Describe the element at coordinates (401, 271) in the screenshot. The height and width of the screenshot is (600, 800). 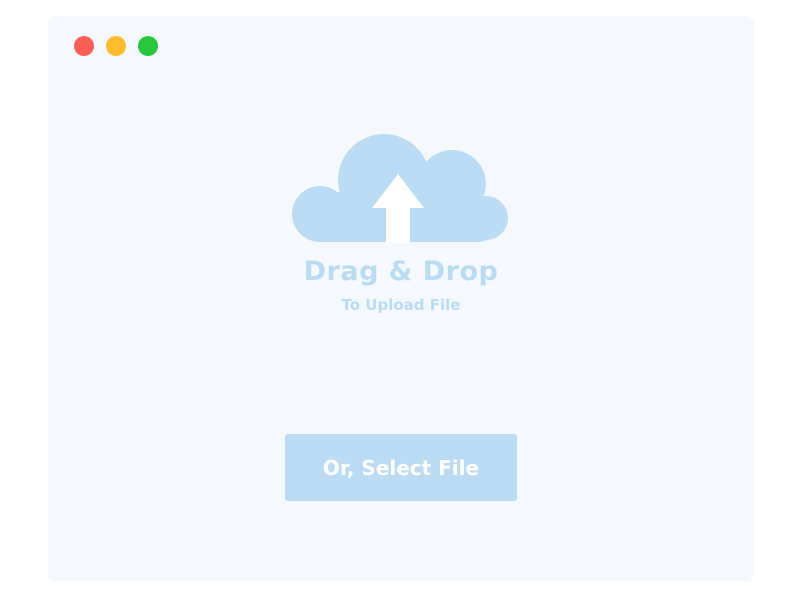
I see `drop-title: Drag & Drop` at that location.